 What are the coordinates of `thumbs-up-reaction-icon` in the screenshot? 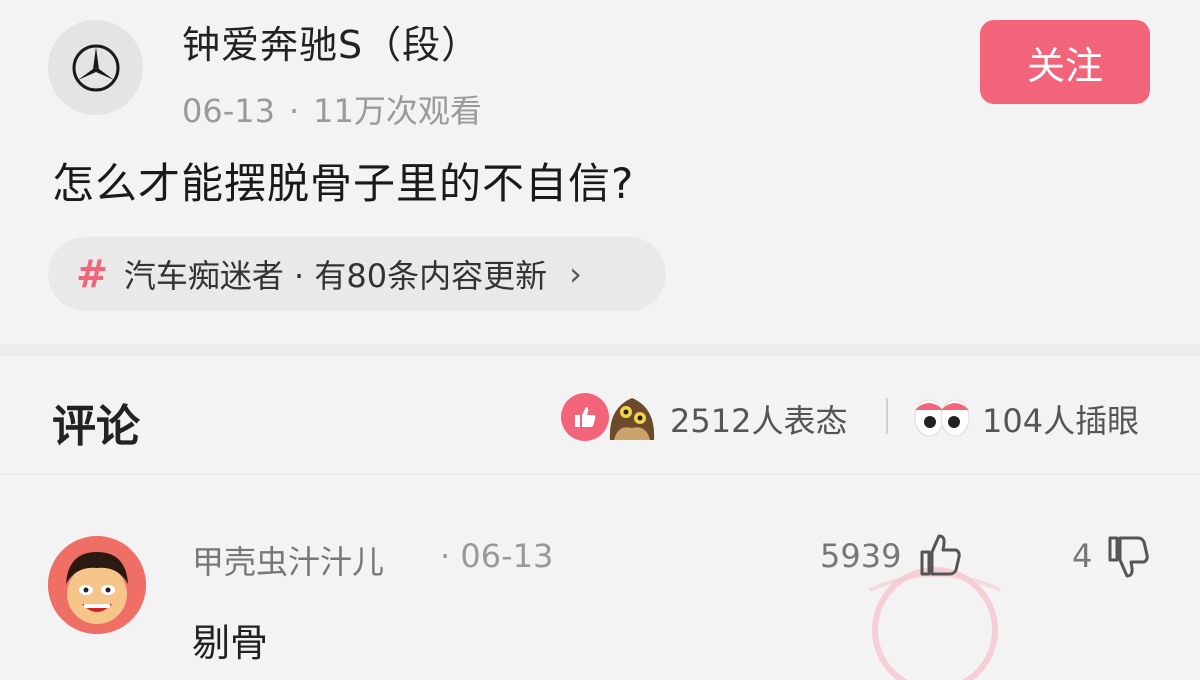 It's located at (585, 417).